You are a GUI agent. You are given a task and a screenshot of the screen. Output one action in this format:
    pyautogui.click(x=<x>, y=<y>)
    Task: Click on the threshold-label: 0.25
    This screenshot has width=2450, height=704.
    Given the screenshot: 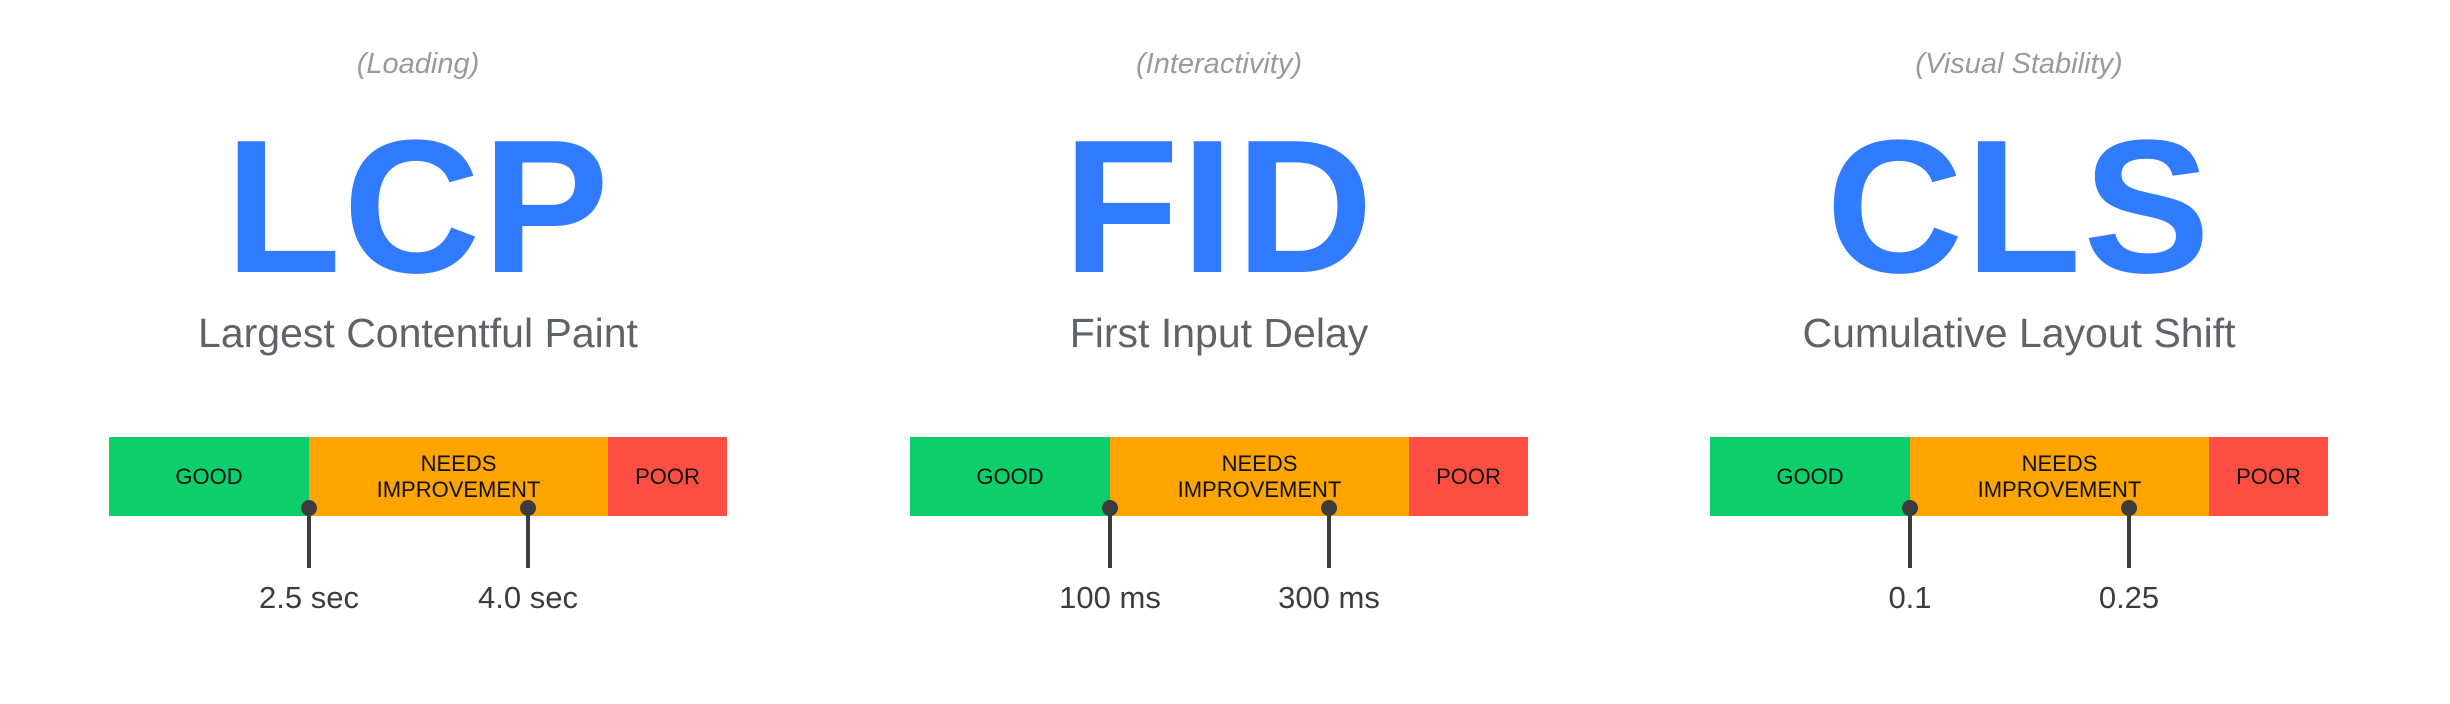 What is the action you would take?
    pyautogui.click(x=2129, y=597)
    